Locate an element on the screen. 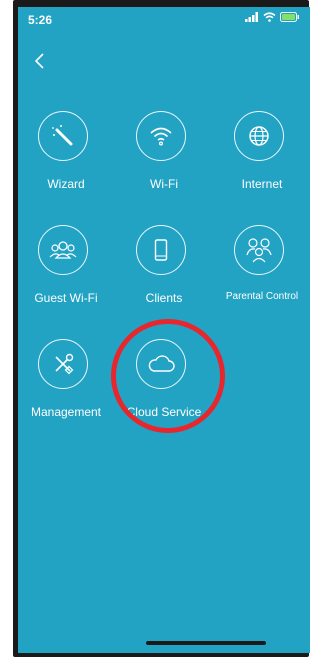 This screenshot has width=320, height=657. wifi-status-icon is located at coordinates (269, 17).